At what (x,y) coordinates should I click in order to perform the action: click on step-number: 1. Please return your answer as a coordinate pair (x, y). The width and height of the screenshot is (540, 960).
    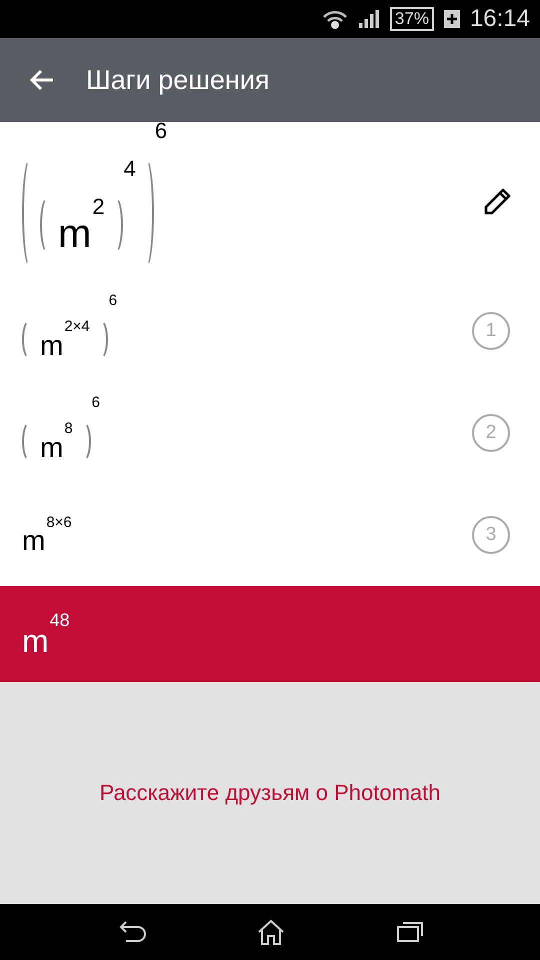
    Looking at the image, I should click on (491, 331).